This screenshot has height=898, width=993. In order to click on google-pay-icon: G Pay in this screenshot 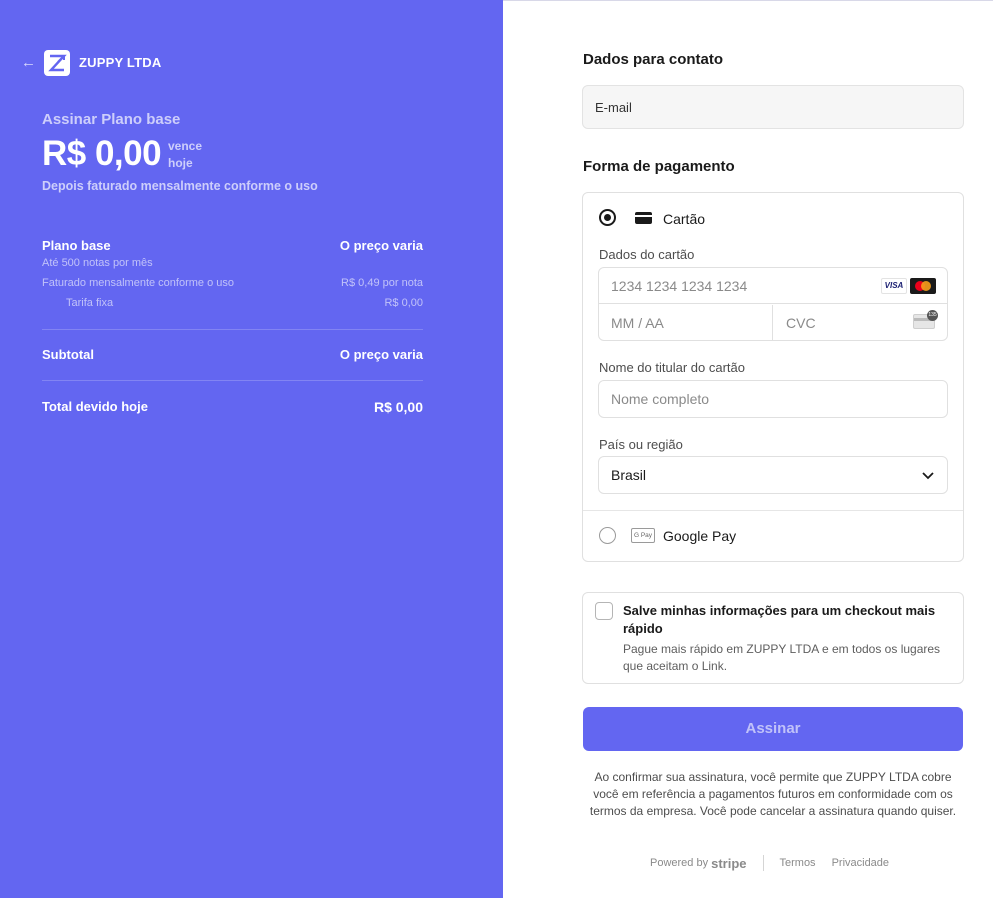, I will do `click(643, 535)`.